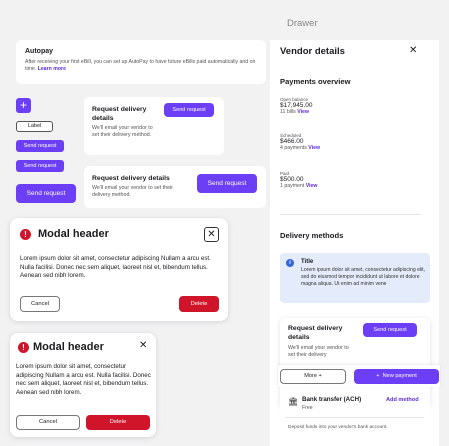 Image resolution: width=449 pixels, height=446 pixels. I want to click on send-request-button-large: Send request, so click(46, 193).